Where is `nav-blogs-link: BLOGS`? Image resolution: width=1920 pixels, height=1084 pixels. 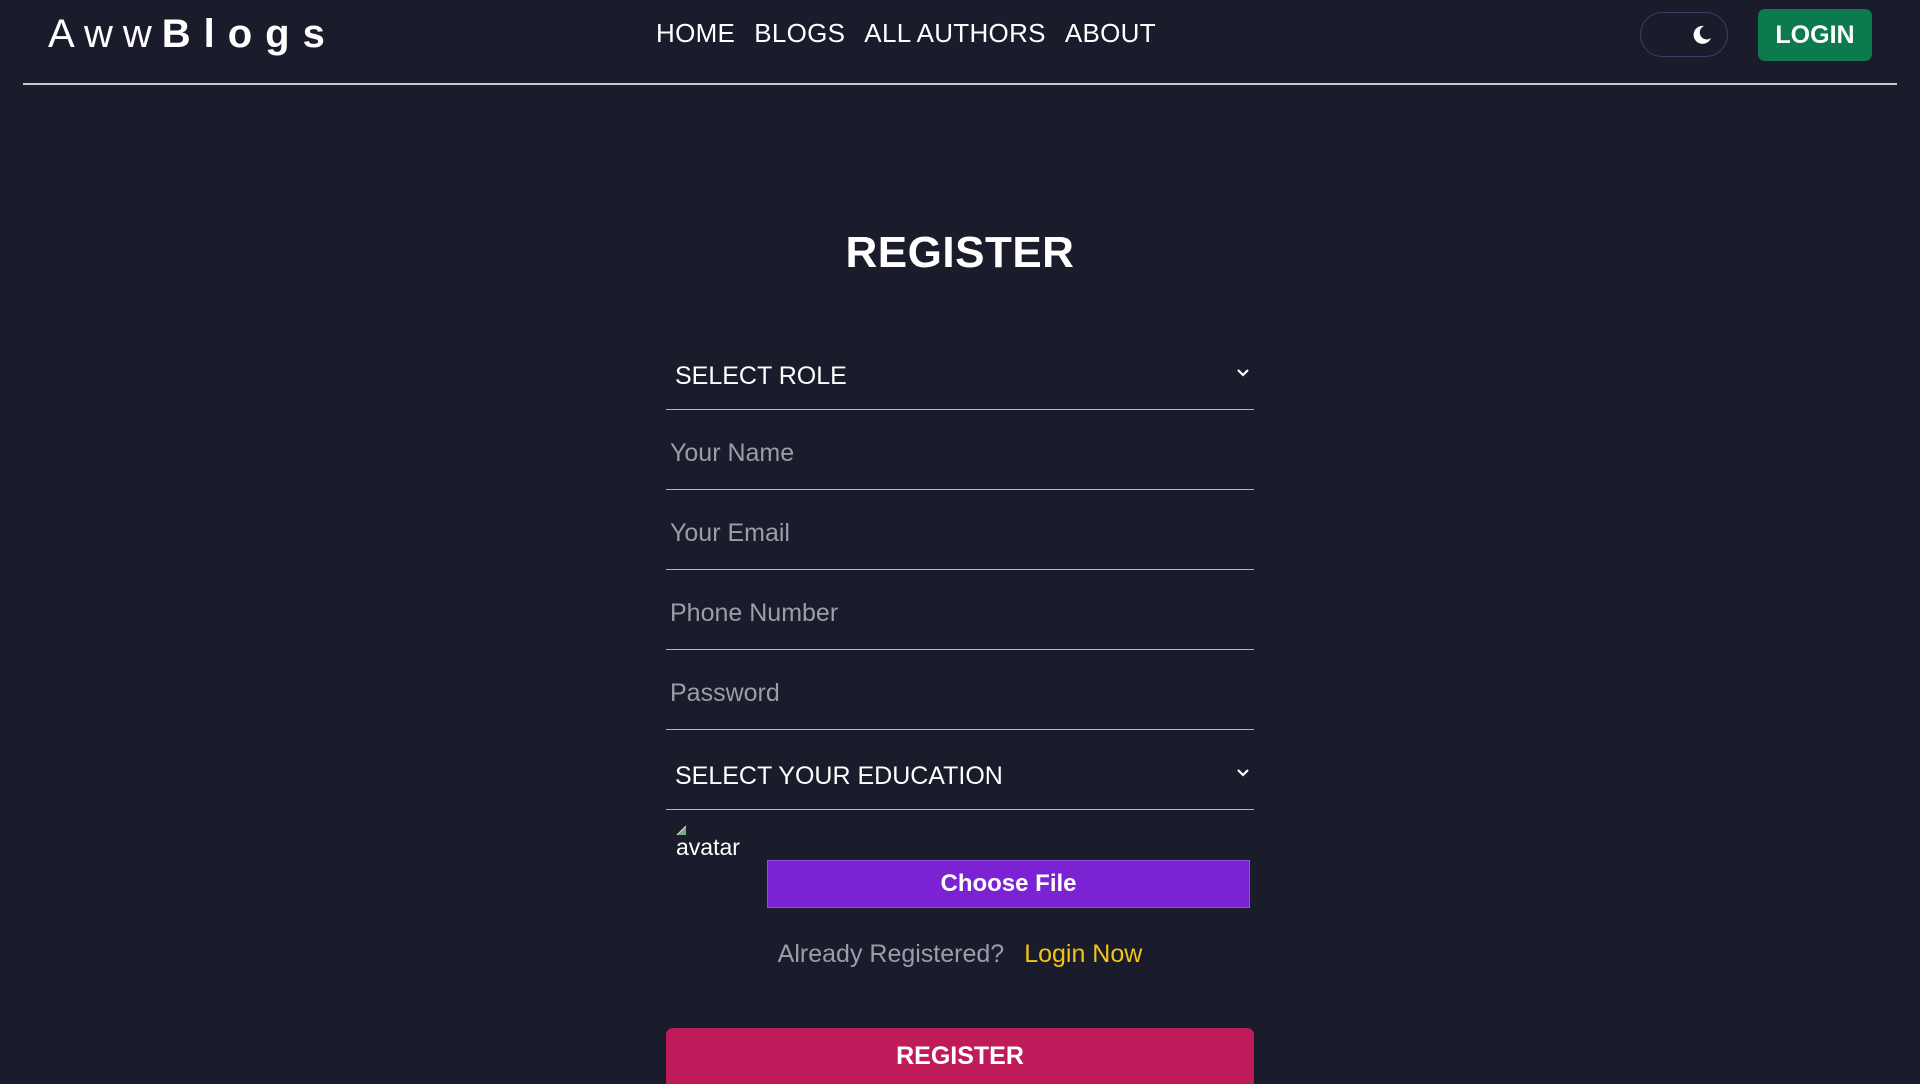 nav-blogs-link: BLOGS is located at coordinates (799, 33).